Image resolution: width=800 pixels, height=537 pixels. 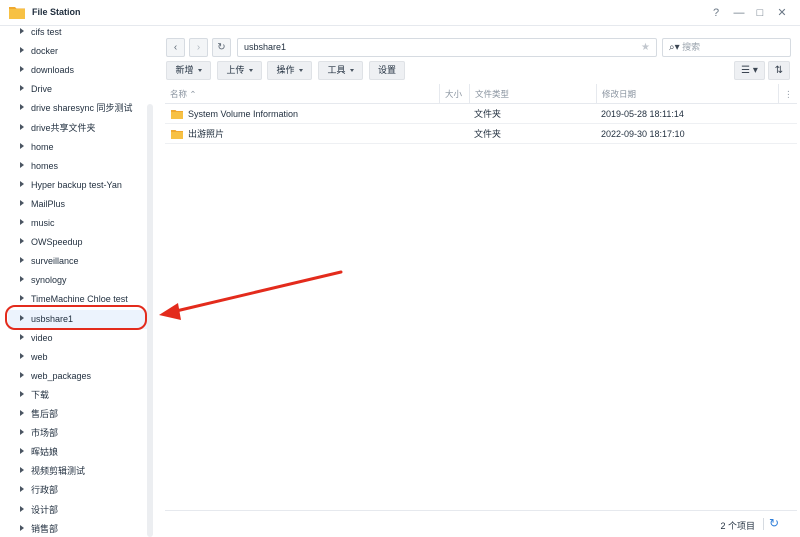 What do you see at coordinates (45, 490) in the screenshot?
I see `sidebar-item-label: 行政部` at bounding box center [45, 490].